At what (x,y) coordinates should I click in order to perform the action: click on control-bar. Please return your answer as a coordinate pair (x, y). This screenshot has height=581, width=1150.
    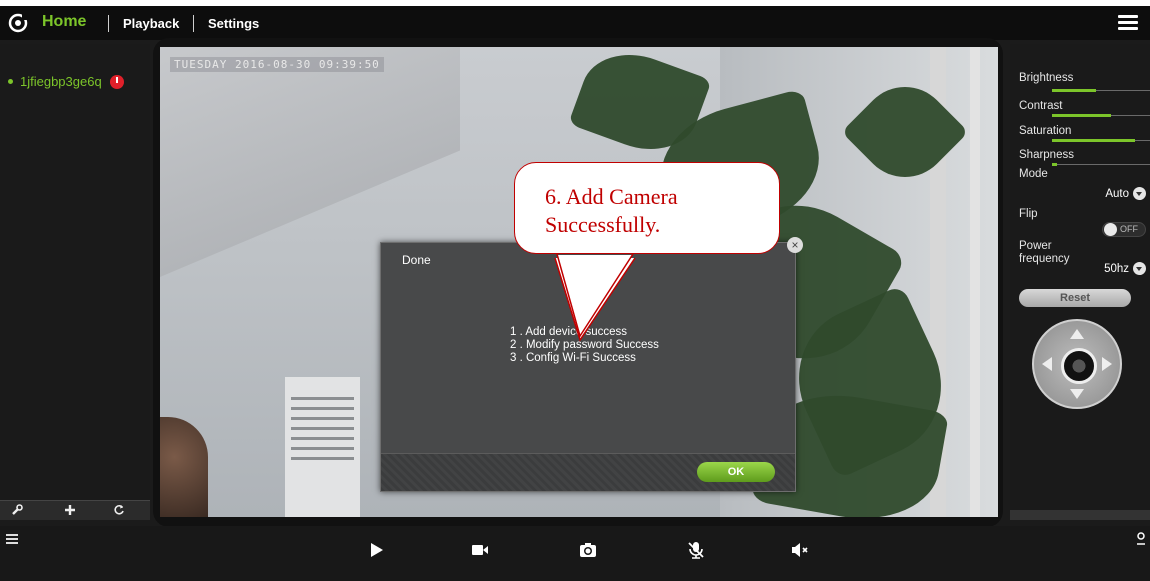
    Looking at the image, I should click on (575, 553).